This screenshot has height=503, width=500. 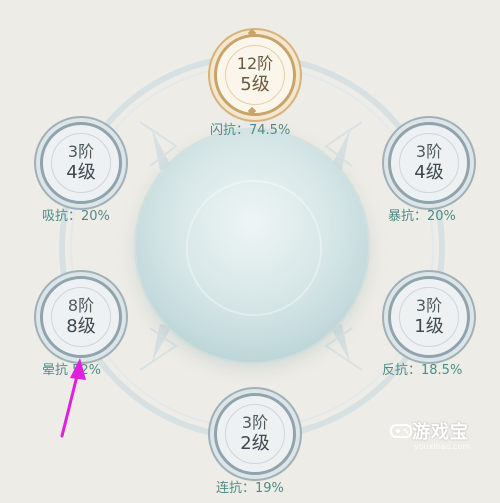 I want to click on node-bottom: 3阶 2级, so click(x=255, y=434).